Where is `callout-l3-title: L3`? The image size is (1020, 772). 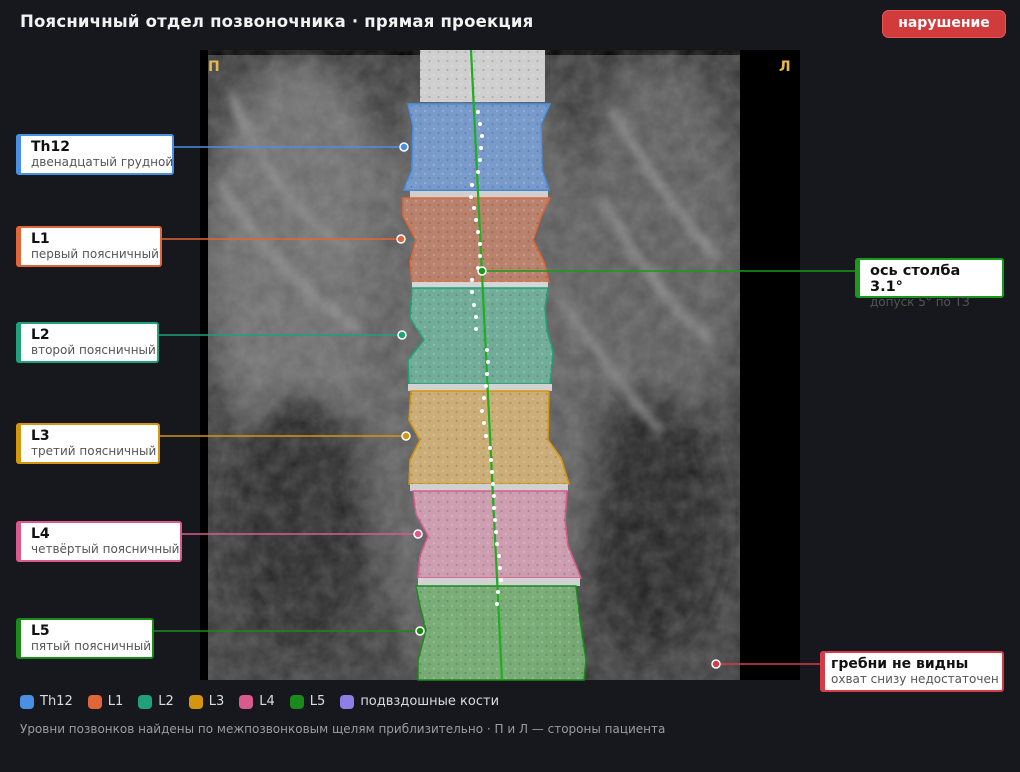
callout-l3-title: L3 is located at coordinates (40, 436).